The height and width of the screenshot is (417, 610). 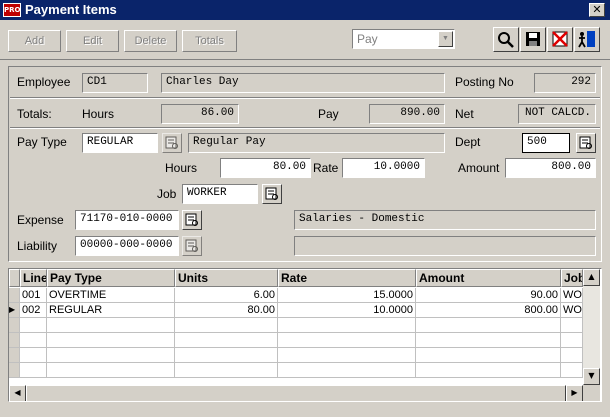 What do you see at coordinates (111, 278) in the screenshot?
I see `column-header-pay-type: Pay Type` at bounding box center [111, 278].